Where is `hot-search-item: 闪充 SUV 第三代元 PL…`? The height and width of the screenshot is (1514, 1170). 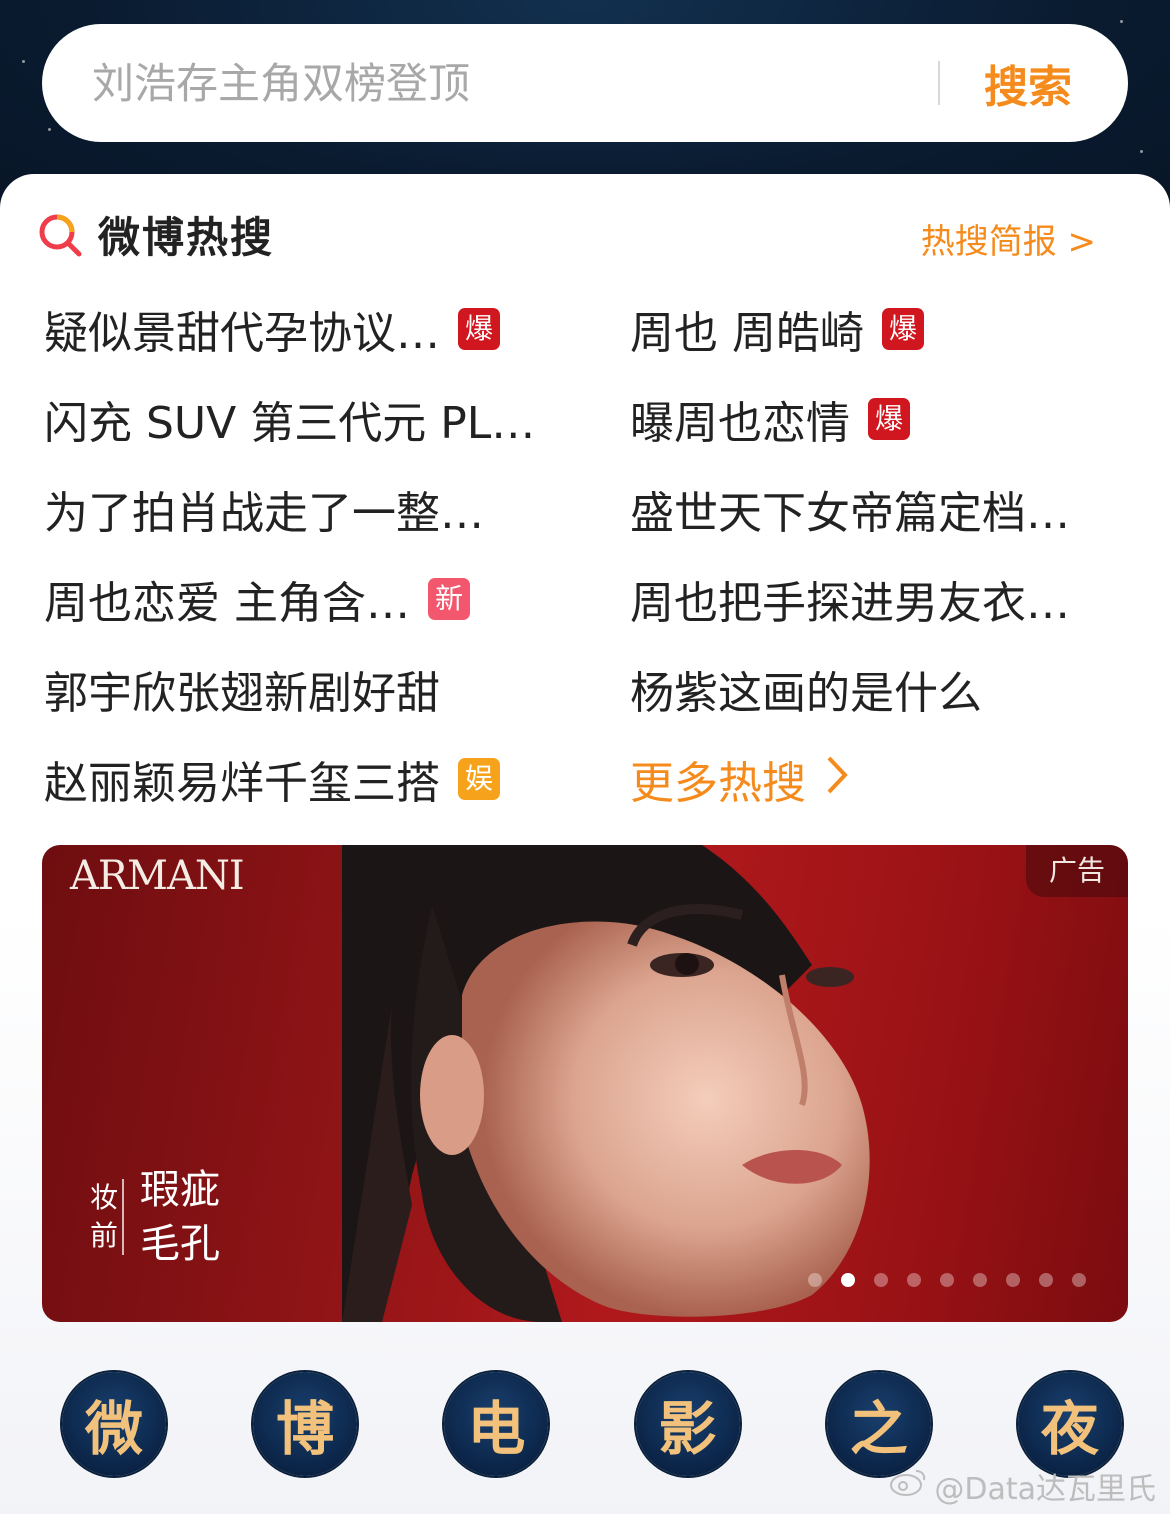 hot-search-item: 闪充 SUV 第三代元 PL… is located at coordinates (337, 419).